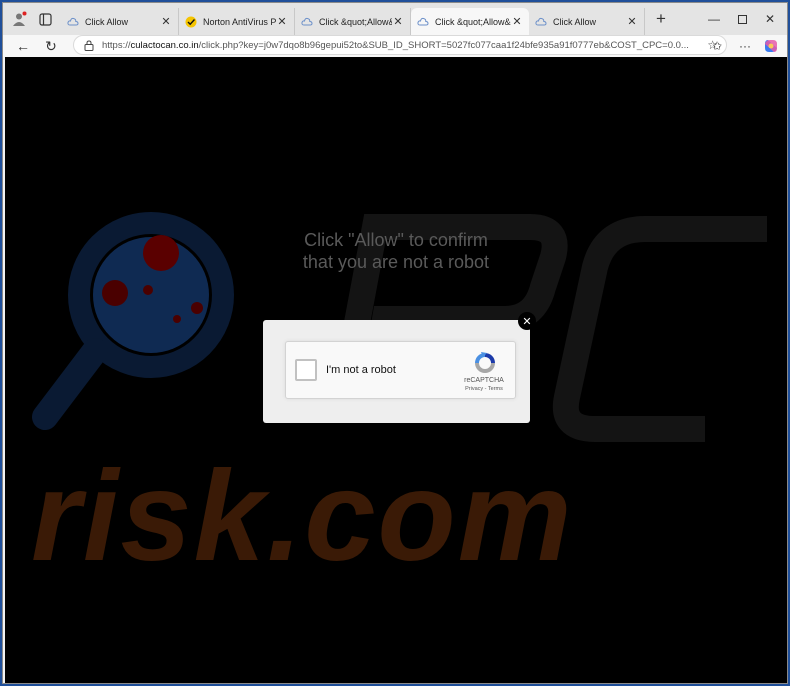 The height and width of the screenshot is (686, 790). I want to click on watermark-text: risk.com, so click(302, 516).